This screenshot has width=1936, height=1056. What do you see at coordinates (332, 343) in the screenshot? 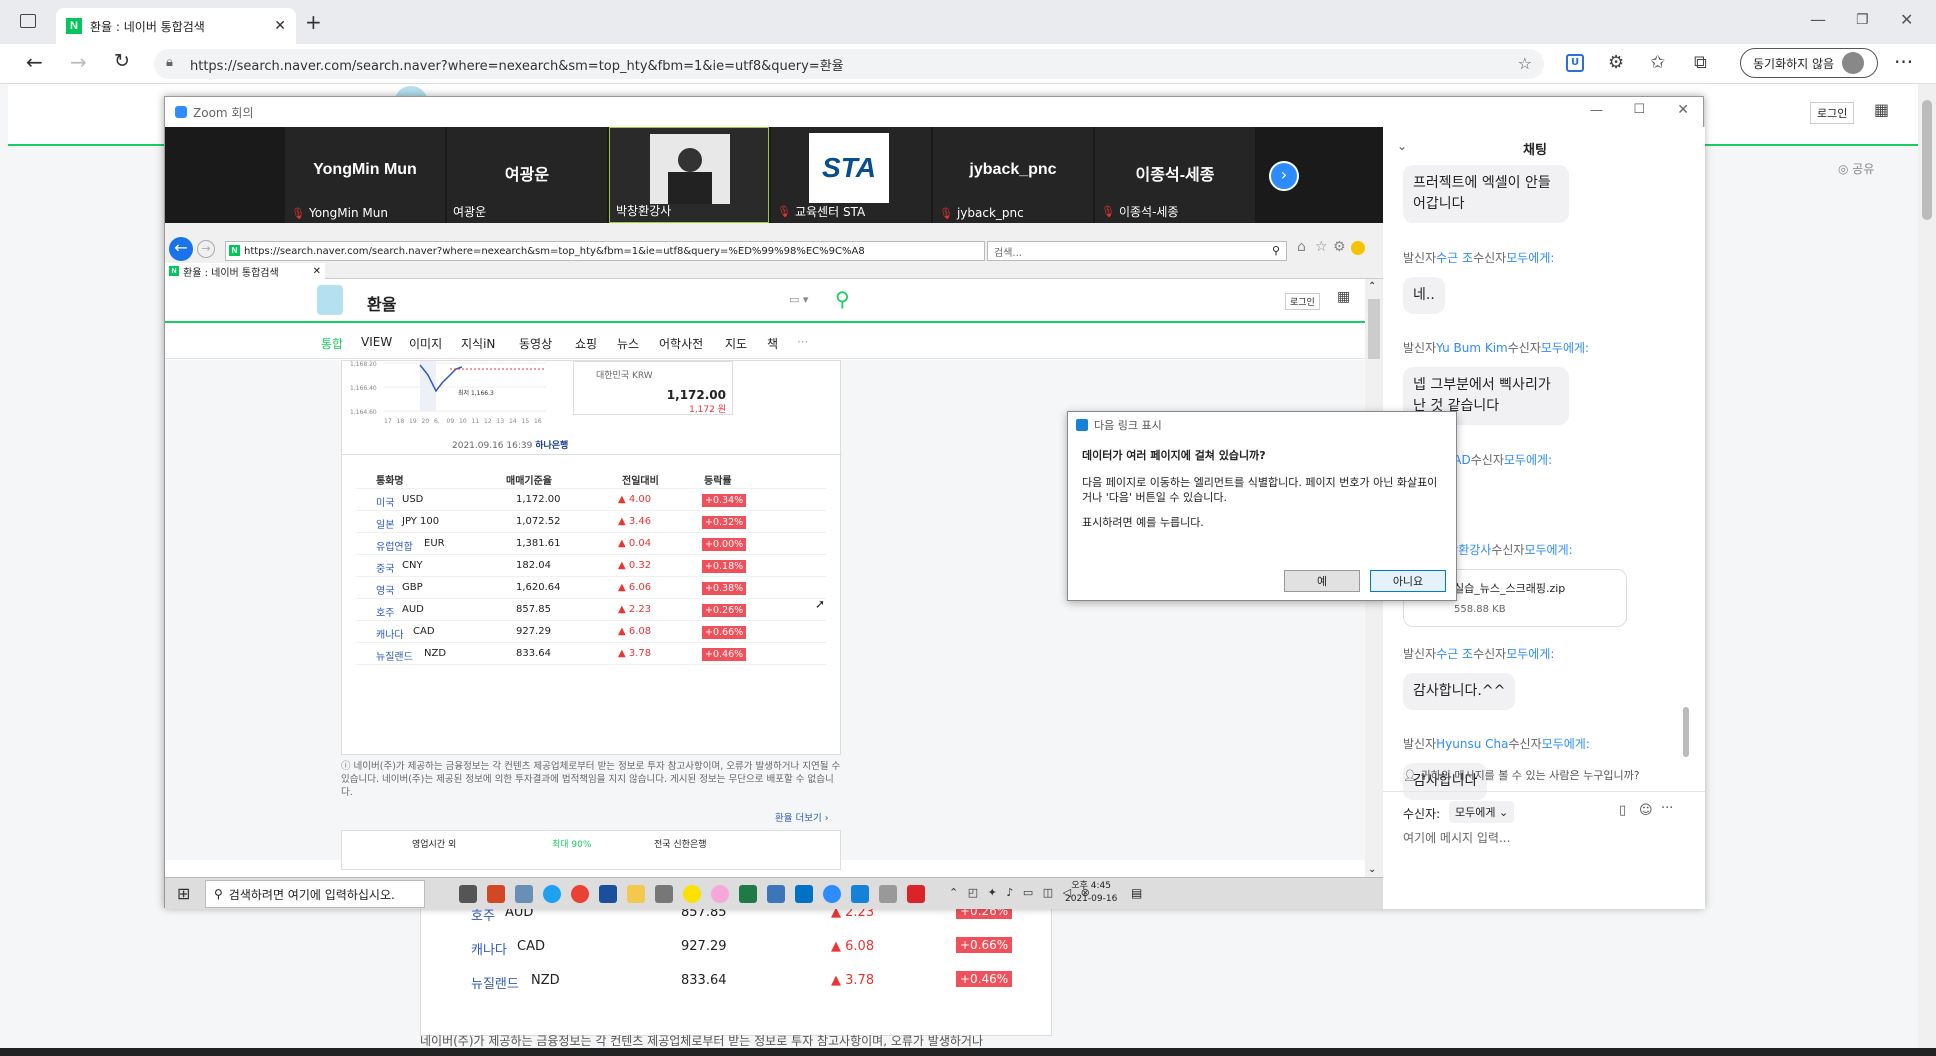
I see `nav-tab-all: 통합` at bounding box center [332, 343].